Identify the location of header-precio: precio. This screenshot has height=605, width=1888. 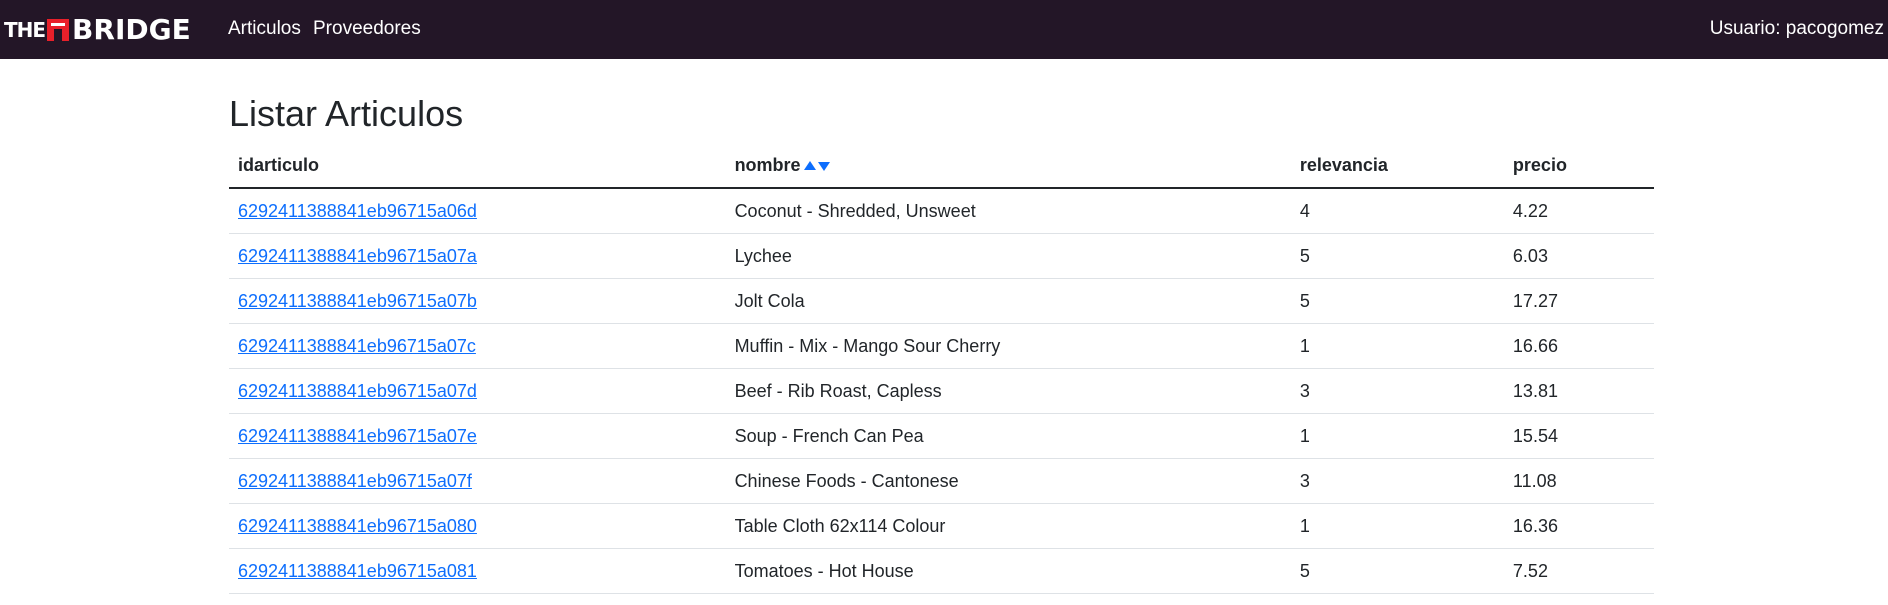
(1578, 166).